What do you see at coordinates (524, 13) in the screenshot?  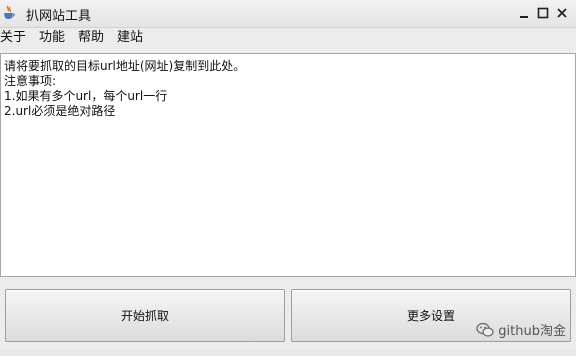 I see `minimize-icon` at bounding box center [524, 13].